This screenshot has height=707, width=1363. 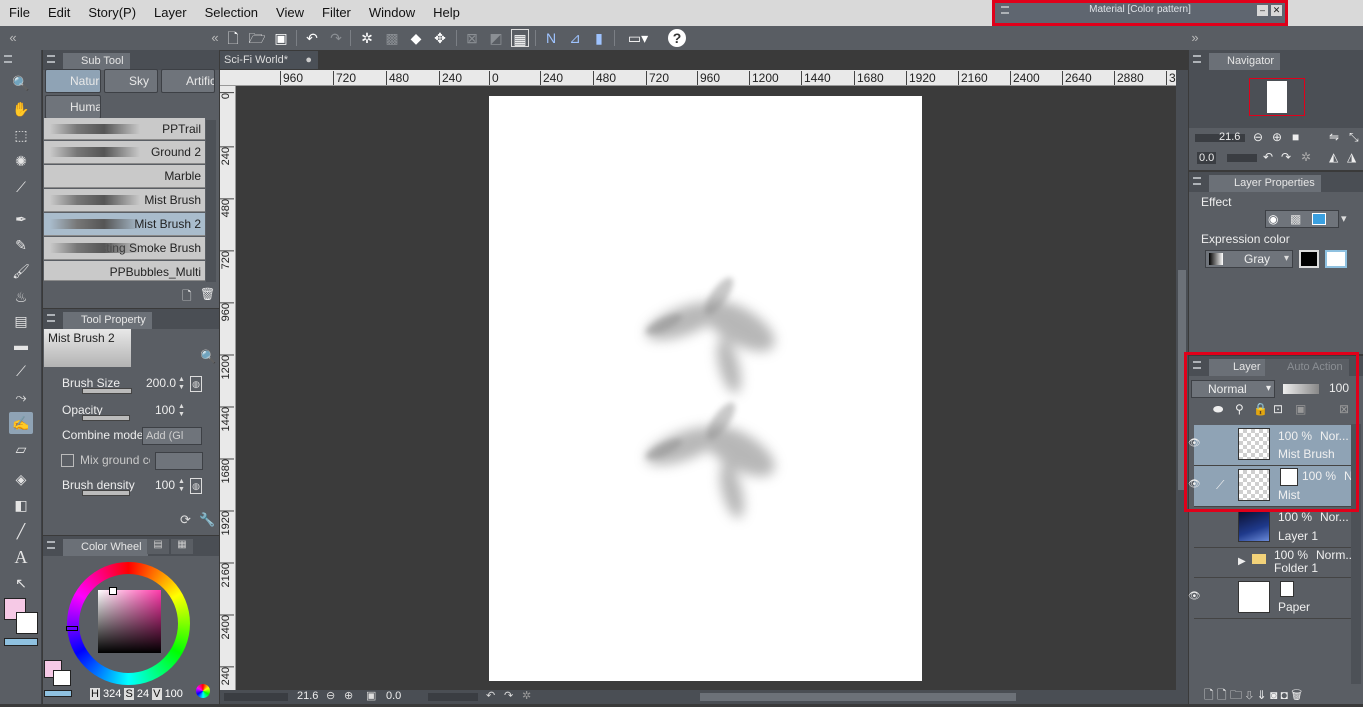 What do you see at coordinates (453, 697) in the screenshot?
I see `rotation-slider` at bounding box center [453, 697].